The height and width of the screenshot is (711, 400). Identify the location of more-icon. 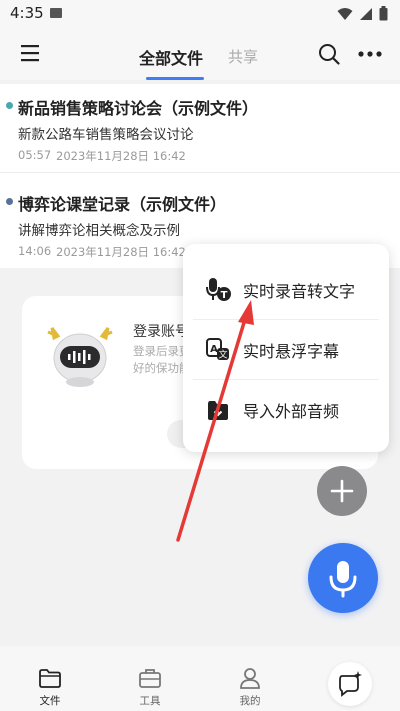
(370, 54).